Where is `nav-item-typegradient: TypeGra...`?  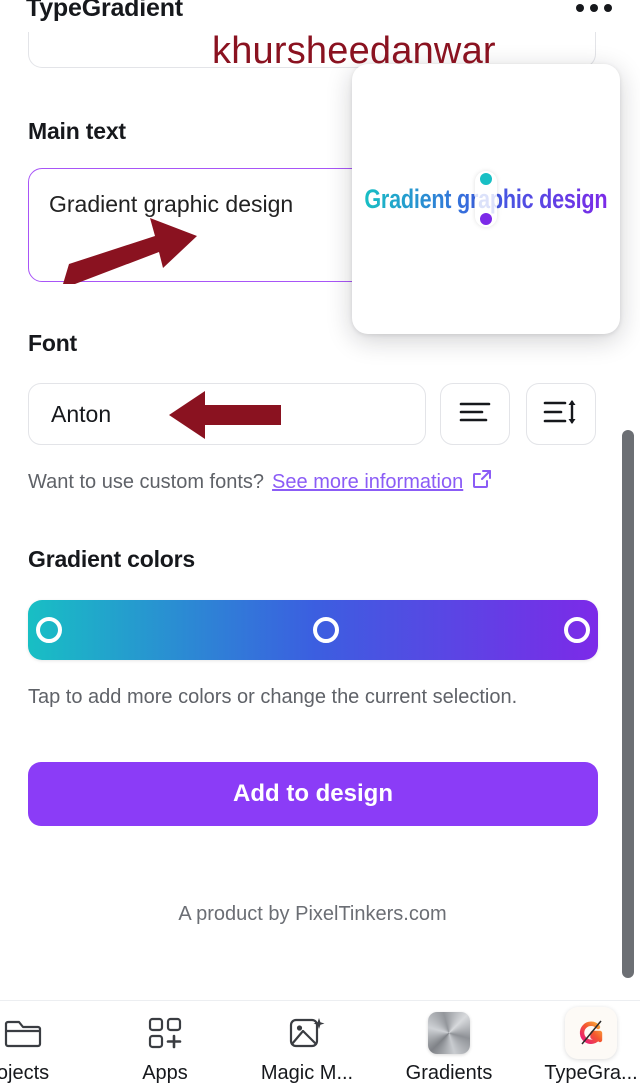 nav-item-typegradient: TypeGra... is located at coordinates (580, 1046).